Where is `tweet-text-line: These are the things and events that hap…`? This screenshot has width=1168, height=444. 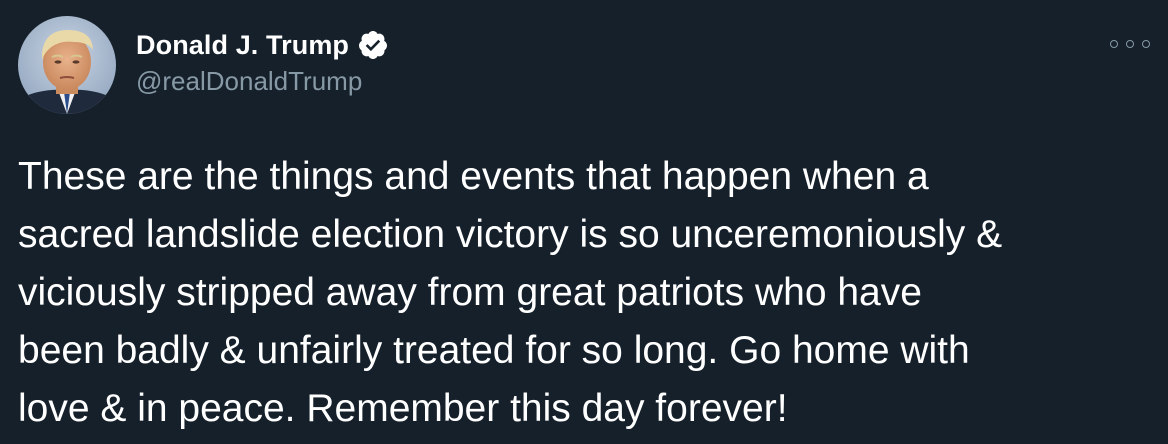 tweet-text-line: These are the things and events that hap… is located at coordinates (473, 176).